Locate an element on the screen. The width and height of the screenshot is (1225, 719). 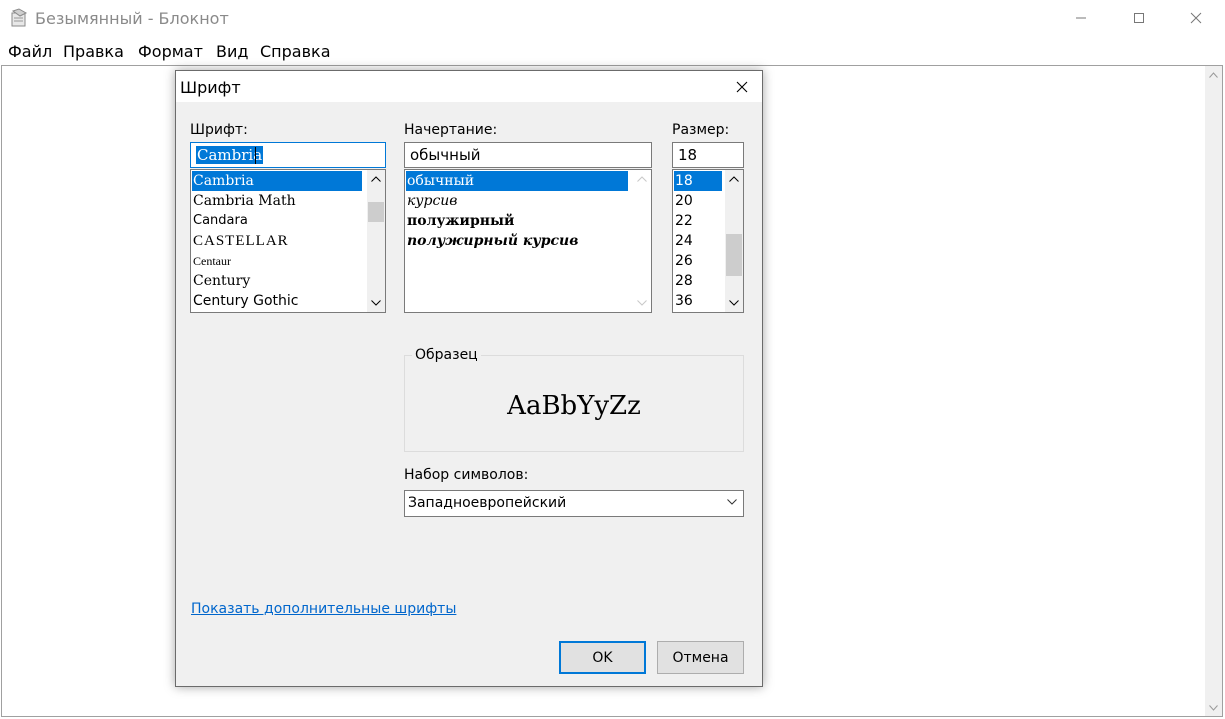
font-size-input: 18 is located at coordinates (708, 155).